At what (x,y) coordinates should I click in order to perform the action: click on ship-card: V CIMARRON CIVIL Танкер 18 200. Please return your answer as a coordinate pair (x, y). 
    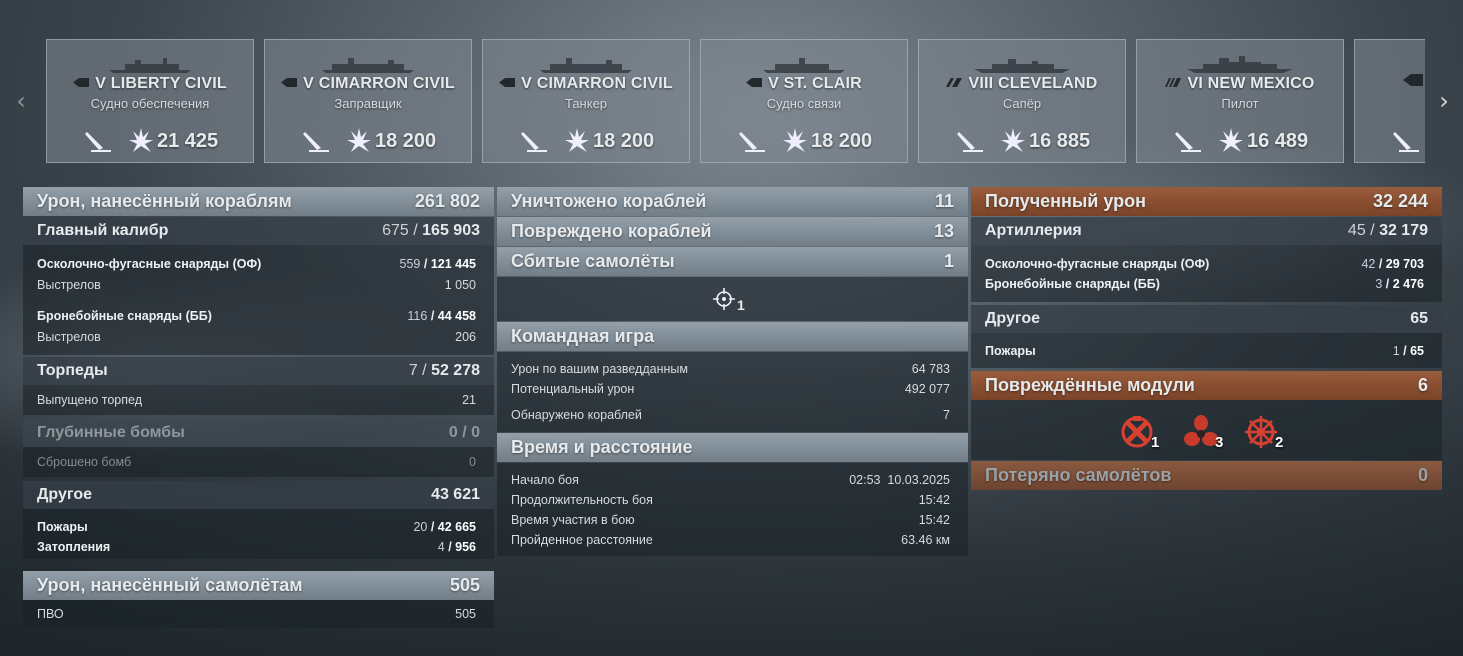
    Looking at the image, I should click on (586, 101).